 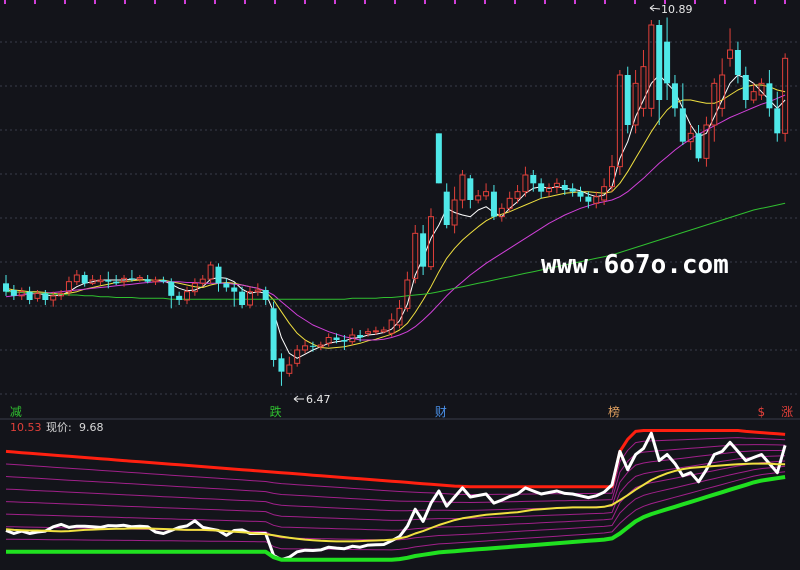 What do you see at coordinates (276, 411) in the screenshot?
I see `event-marker: 跌` at bounding box center [276, 411].